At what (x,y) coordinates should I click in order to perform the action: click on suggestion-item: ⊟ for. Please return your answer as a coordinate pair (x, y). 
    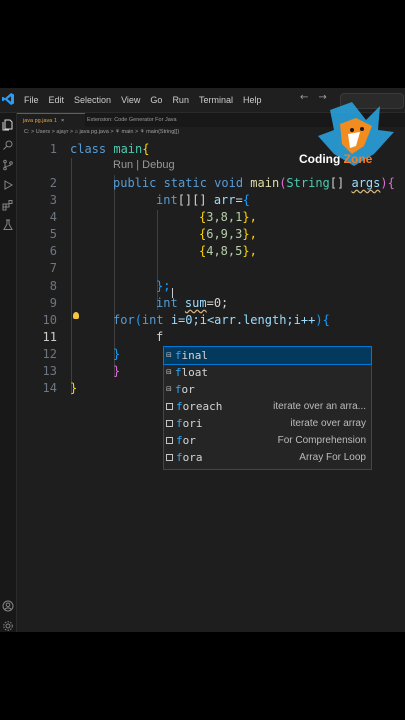
    Looking at the image, I should click on (267, 389).